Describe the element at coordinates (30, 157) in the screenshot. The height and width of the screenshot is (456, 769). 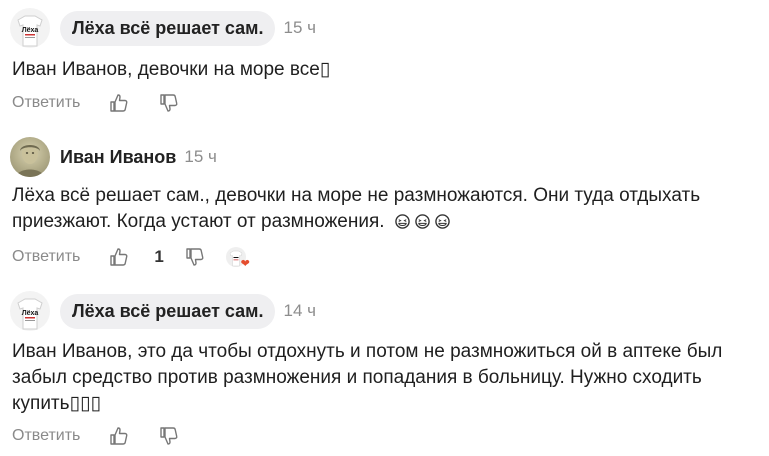
I see `avatar` at that location.